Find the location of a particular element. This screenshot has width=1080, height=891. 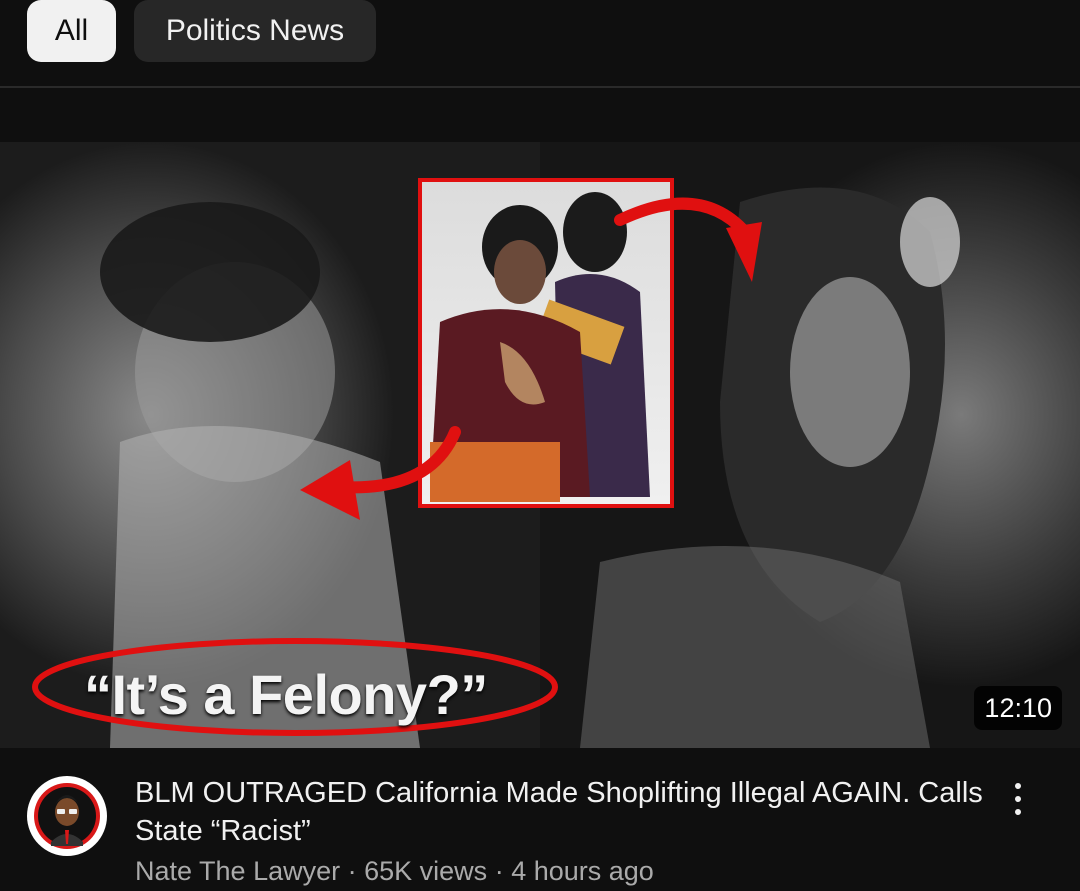

channel-avatar is located at coordinates (67, 816).